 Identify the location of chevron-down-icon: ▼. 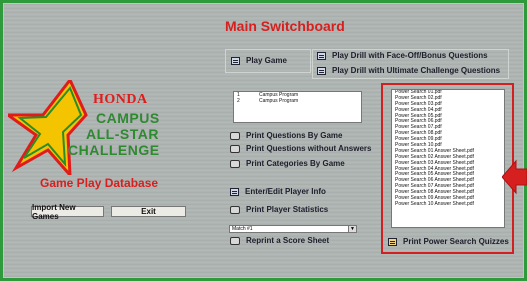
(352, 229).